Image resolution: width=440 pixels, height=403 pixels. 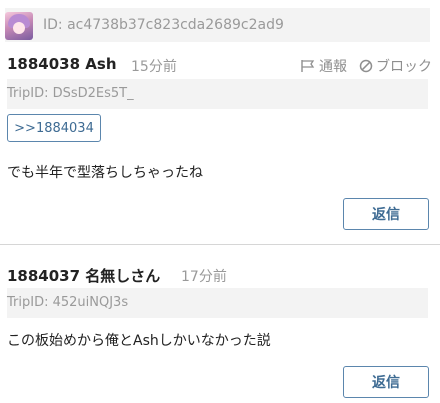 What do you see at coordinates (404, 67) in the screenshot?
I see `block-label: ブロック` at bounding box center [404, 67].